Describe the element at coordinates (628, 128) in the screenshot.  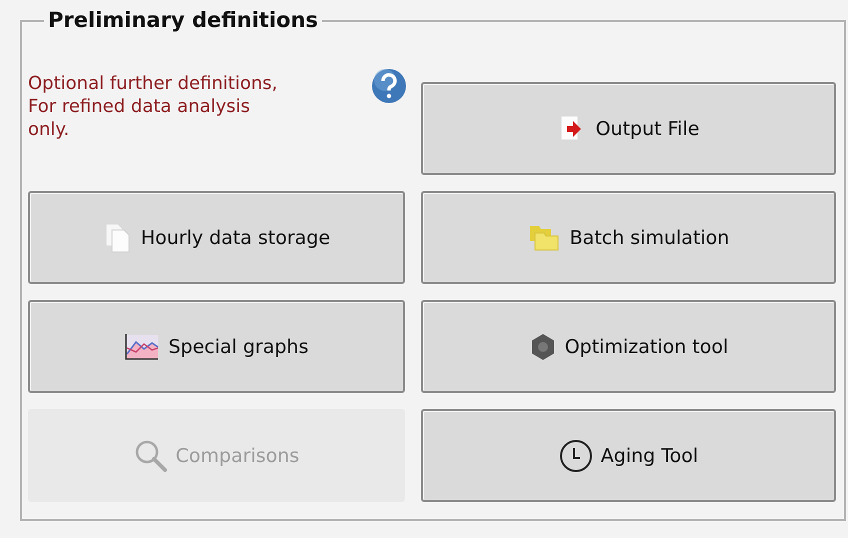
I see `file-arrow-button: Output File` at that location.